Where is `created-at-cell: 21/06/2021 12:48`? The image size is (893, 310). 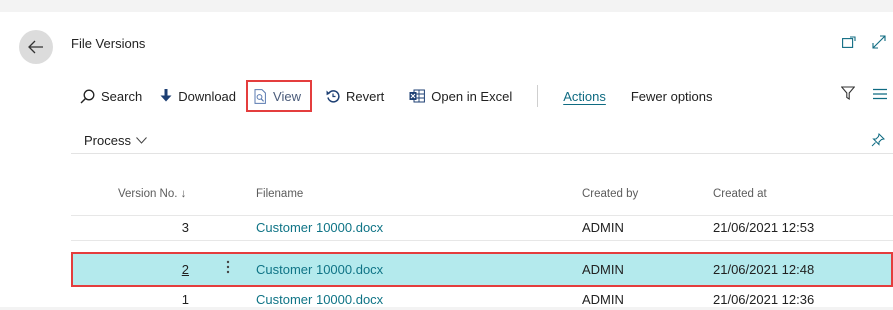 created-at-cell: 21/06/2021 12:48 is located at coordinates (764, 269).